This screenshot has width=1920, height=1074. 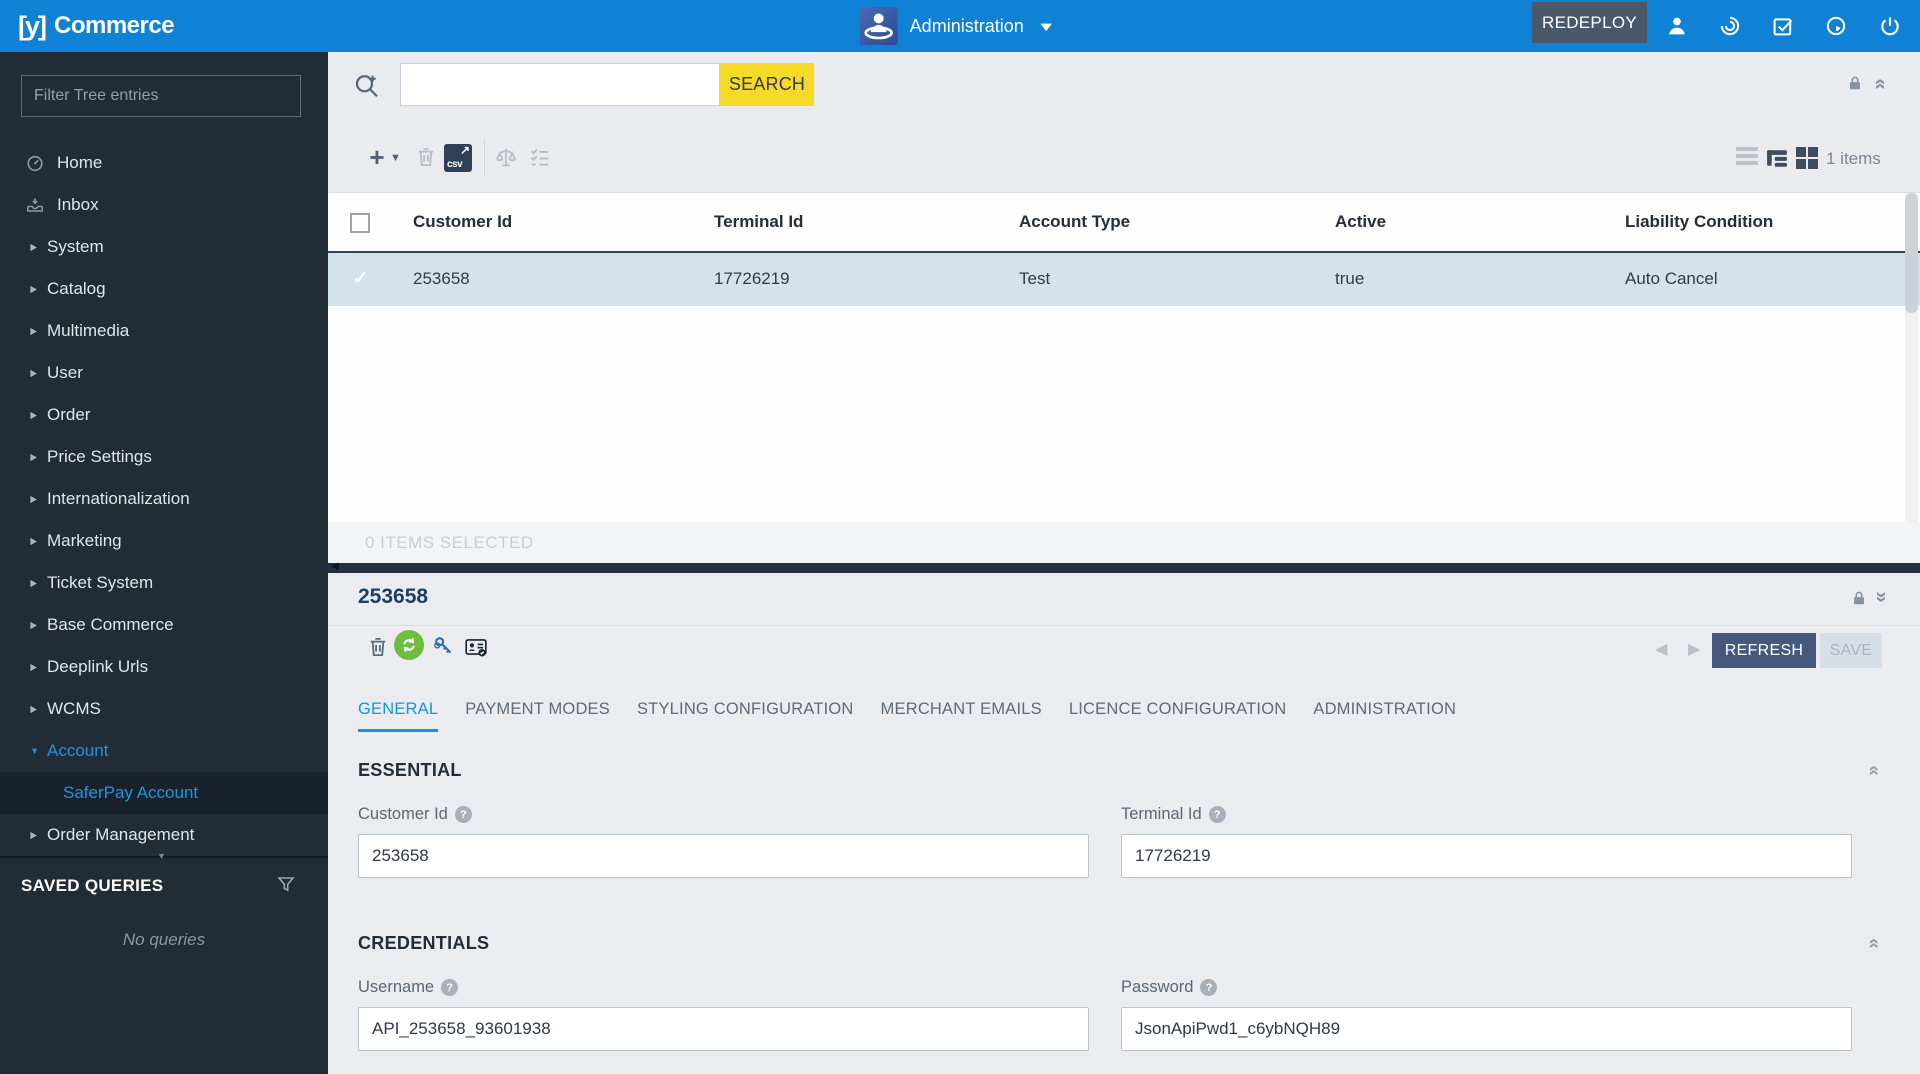 What do you see at coordinates (537, 716) in the screenshot?
I see `tab-payment-modes: PAYMENT MODES` at bounding box center [537, 716].